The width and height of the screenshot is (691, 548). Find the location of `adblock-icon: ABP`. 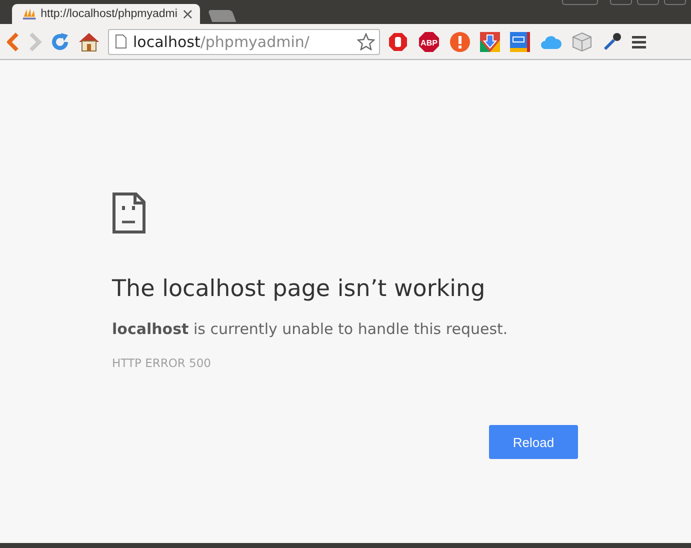

adblock-icon: ABP is located at coordinates (429, 41).